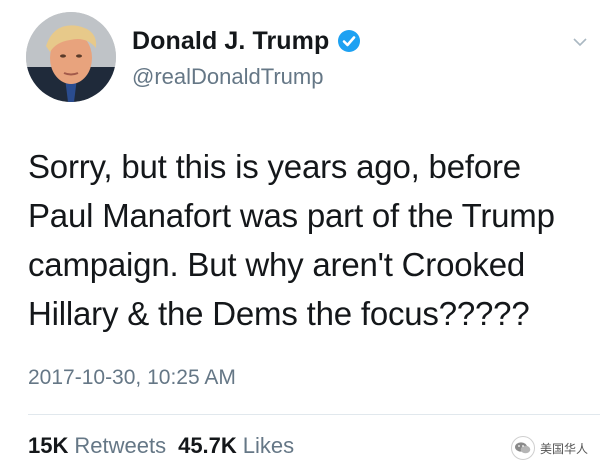 The height and width of the screenshot is (473, 600). I want to click on avatar, so click(71, 57).